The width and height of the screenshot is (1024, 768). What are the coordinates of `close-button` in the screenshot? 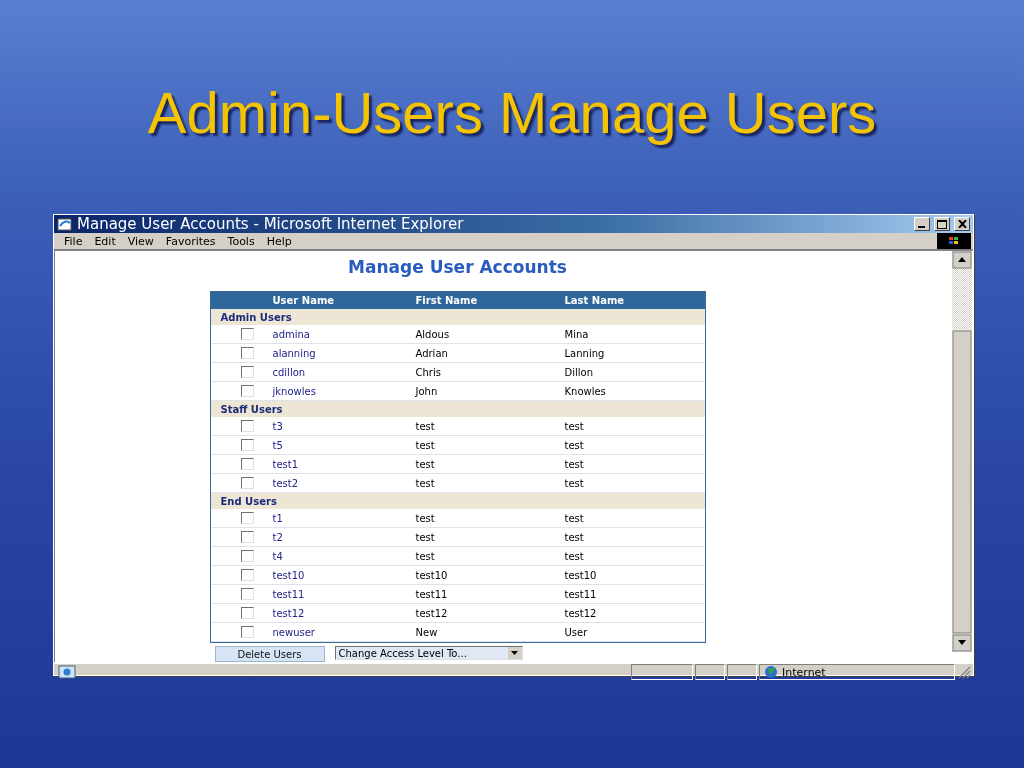 It's located at (962, 224).